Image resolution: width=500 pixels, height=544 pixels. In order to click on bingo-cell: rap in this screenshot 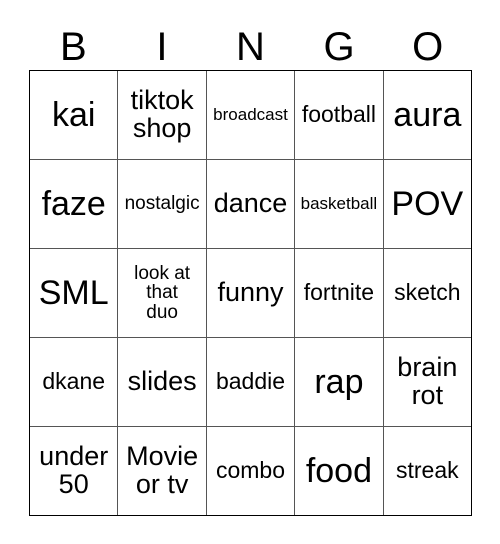, I will do `click(339, 382)`.